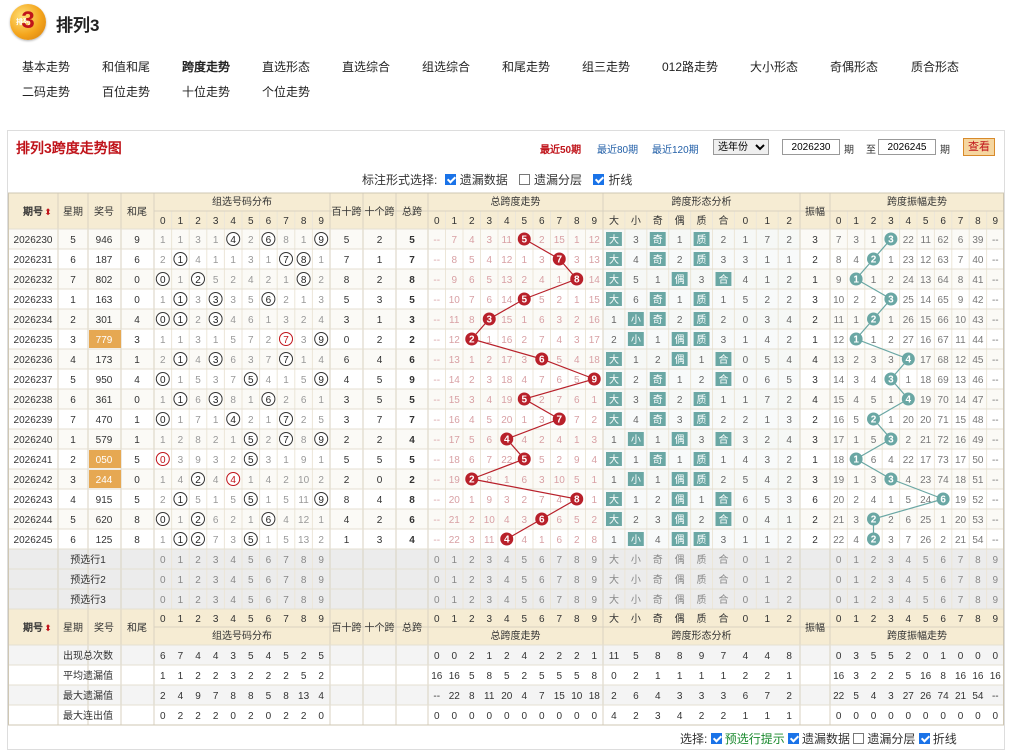 The image size is (1009, 752). Describe the element at coordinates (559, 340) in the screenshot. I see `total-trend-miss: 4` at that location.